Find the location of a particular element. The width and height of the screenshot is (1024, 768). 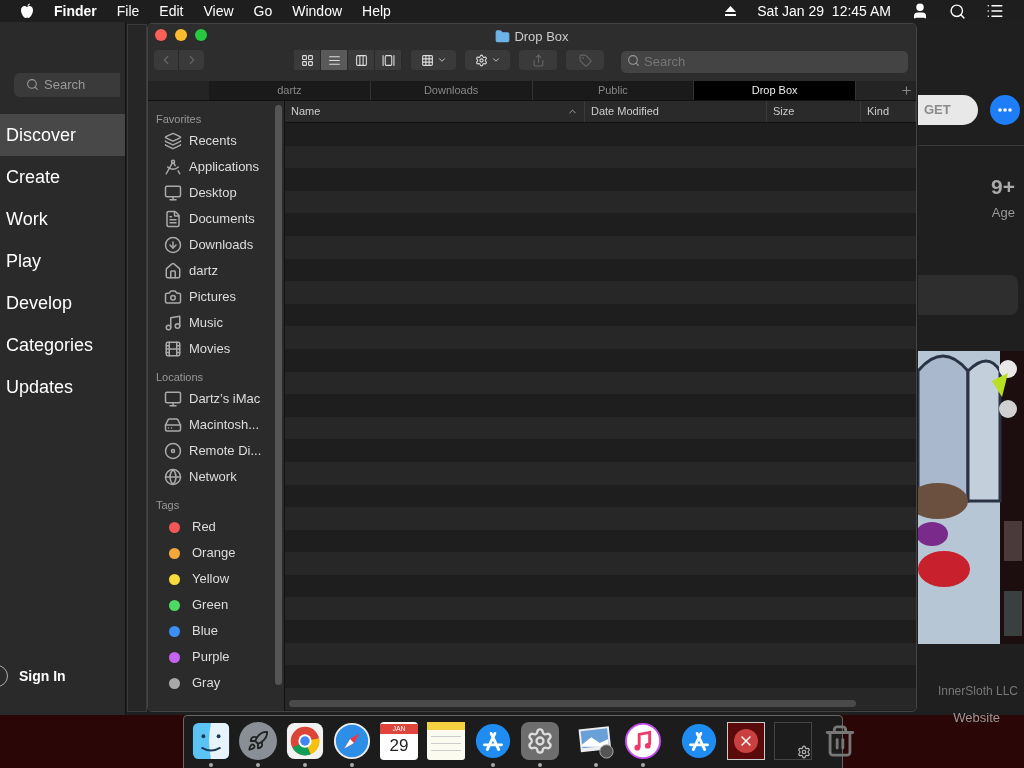

sign-in-link: Sign In is located at coordinates (42, 676).